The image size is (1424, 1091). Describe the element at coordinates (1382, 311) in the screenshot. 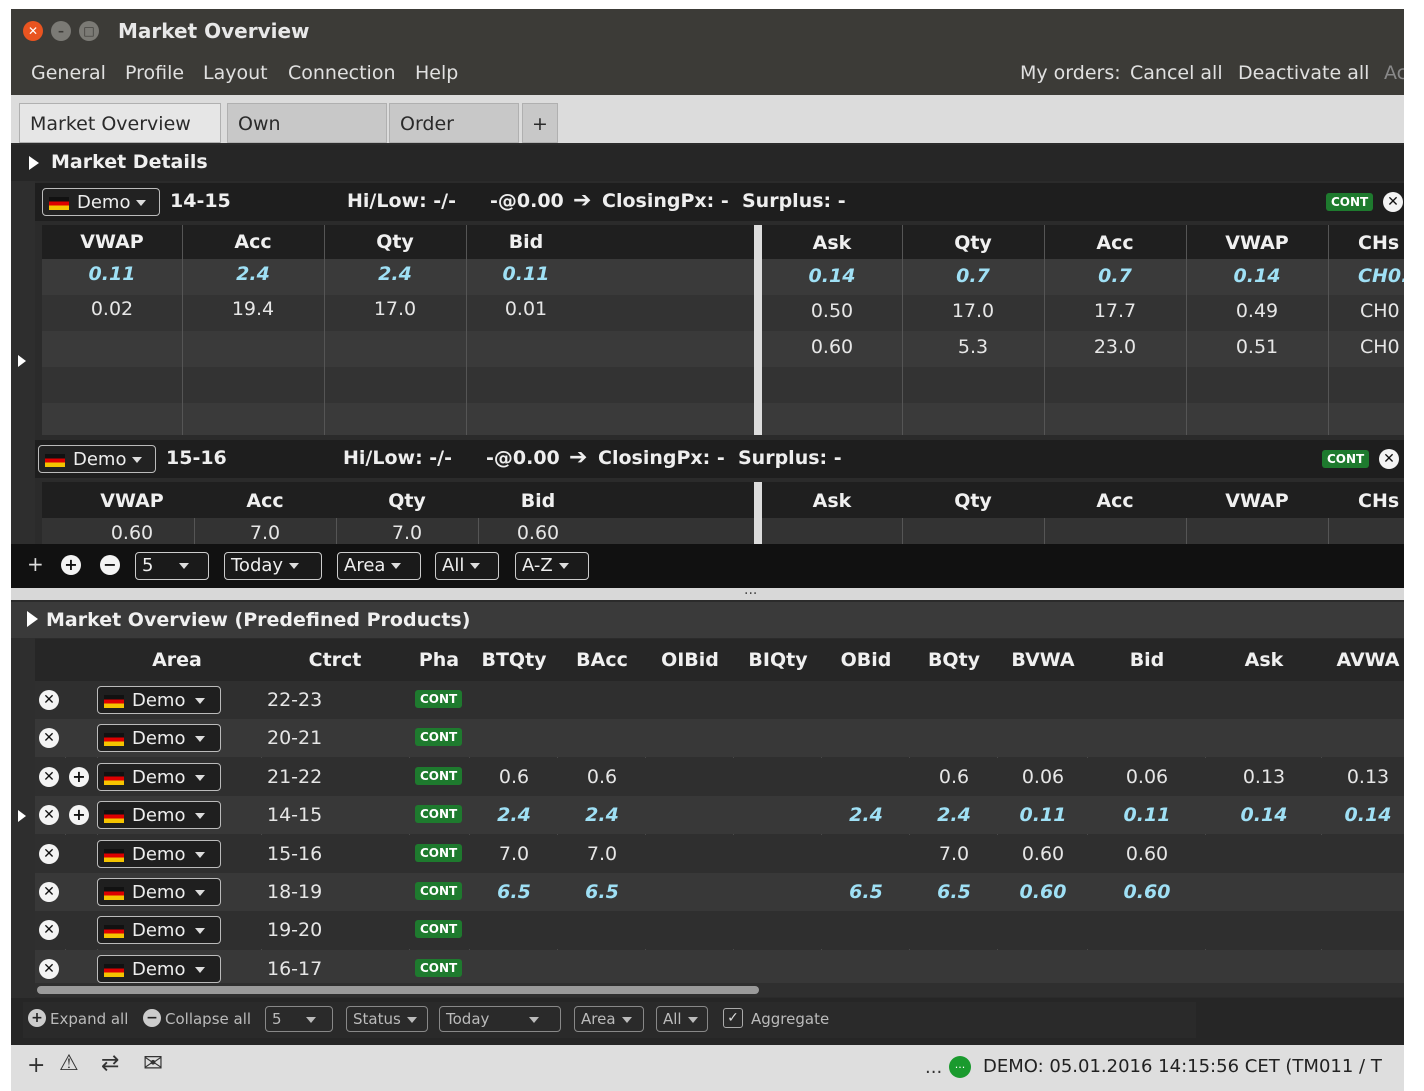

I see `ask-chs-cell: CH0` at that location.